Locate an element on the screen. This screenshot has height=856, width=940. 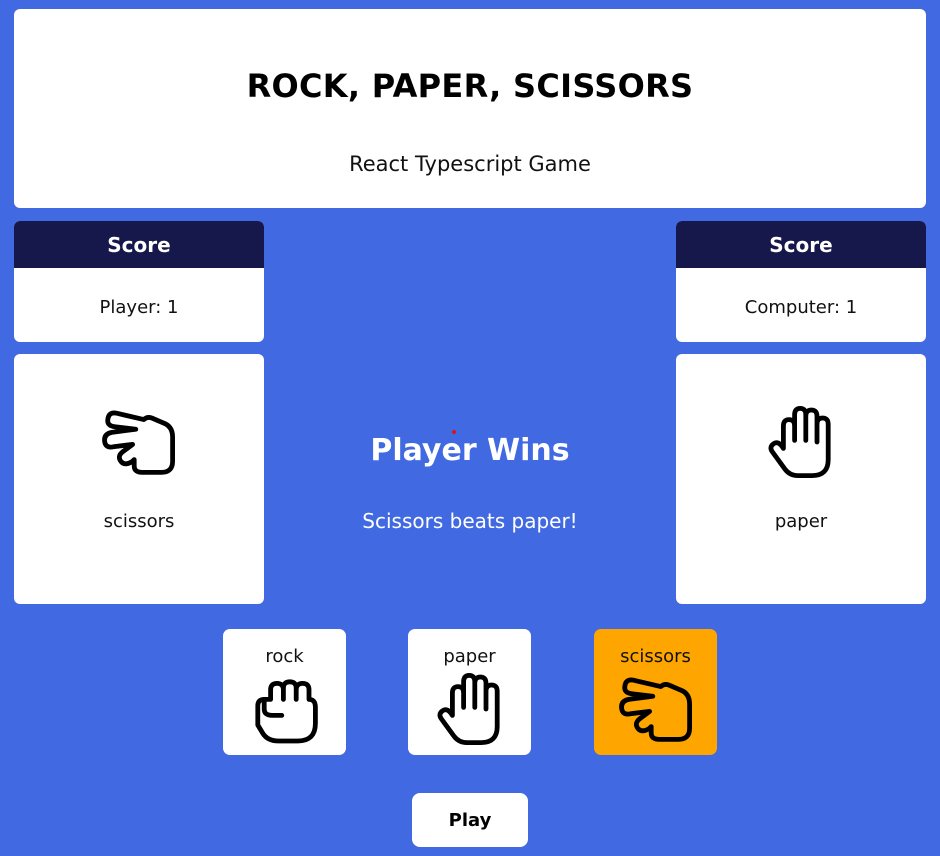
computer-score-card: Score Computer: 1 is located at coordinates (801, 281).